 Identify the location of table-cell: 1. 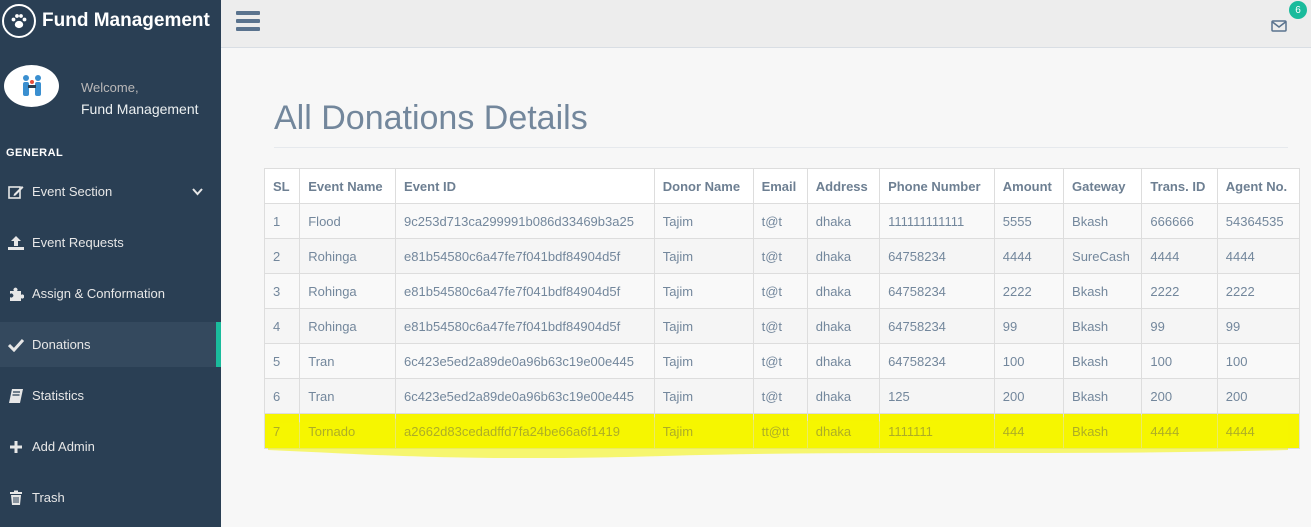
(282, 221).